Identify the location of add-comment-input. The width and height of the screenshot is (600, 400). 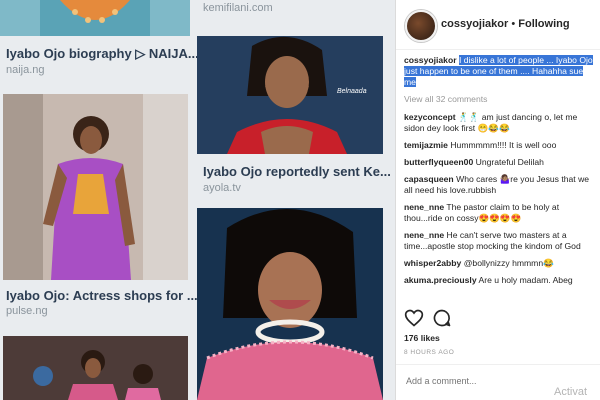
(481, 381).